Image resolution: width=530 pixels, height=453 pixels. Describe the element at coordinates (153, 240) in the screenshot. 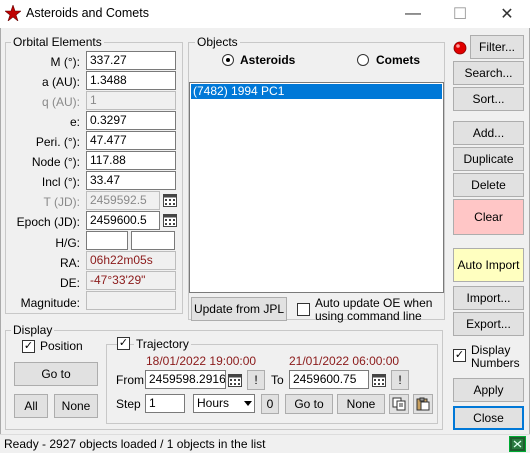

I see `g-input` at that location.